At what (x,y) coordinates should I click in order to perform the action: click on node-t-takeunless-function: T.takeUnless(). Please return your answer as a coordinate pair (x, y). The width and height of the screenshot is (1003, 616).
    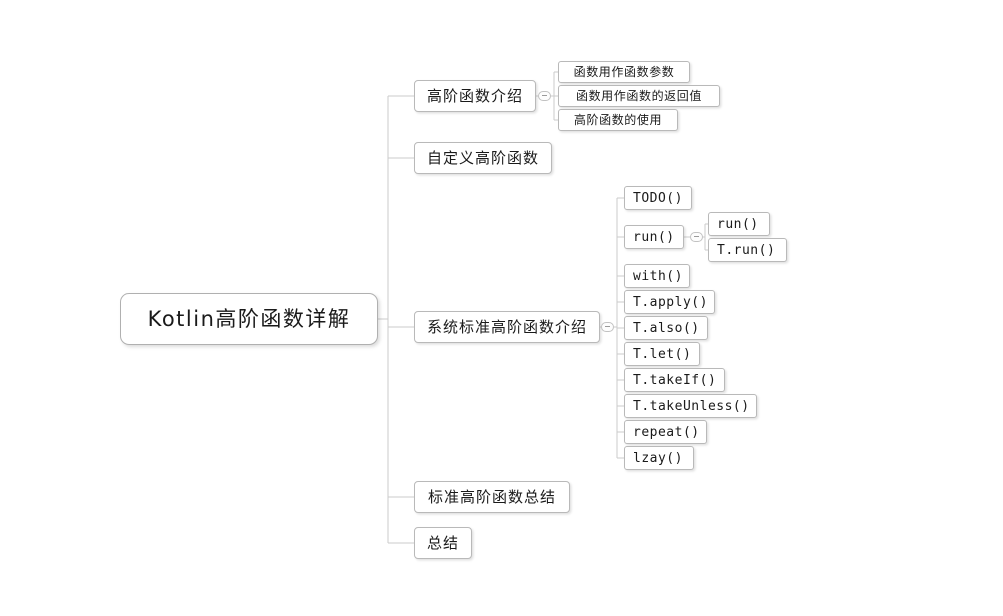
    Looking at the image, I should click on (690, 406).